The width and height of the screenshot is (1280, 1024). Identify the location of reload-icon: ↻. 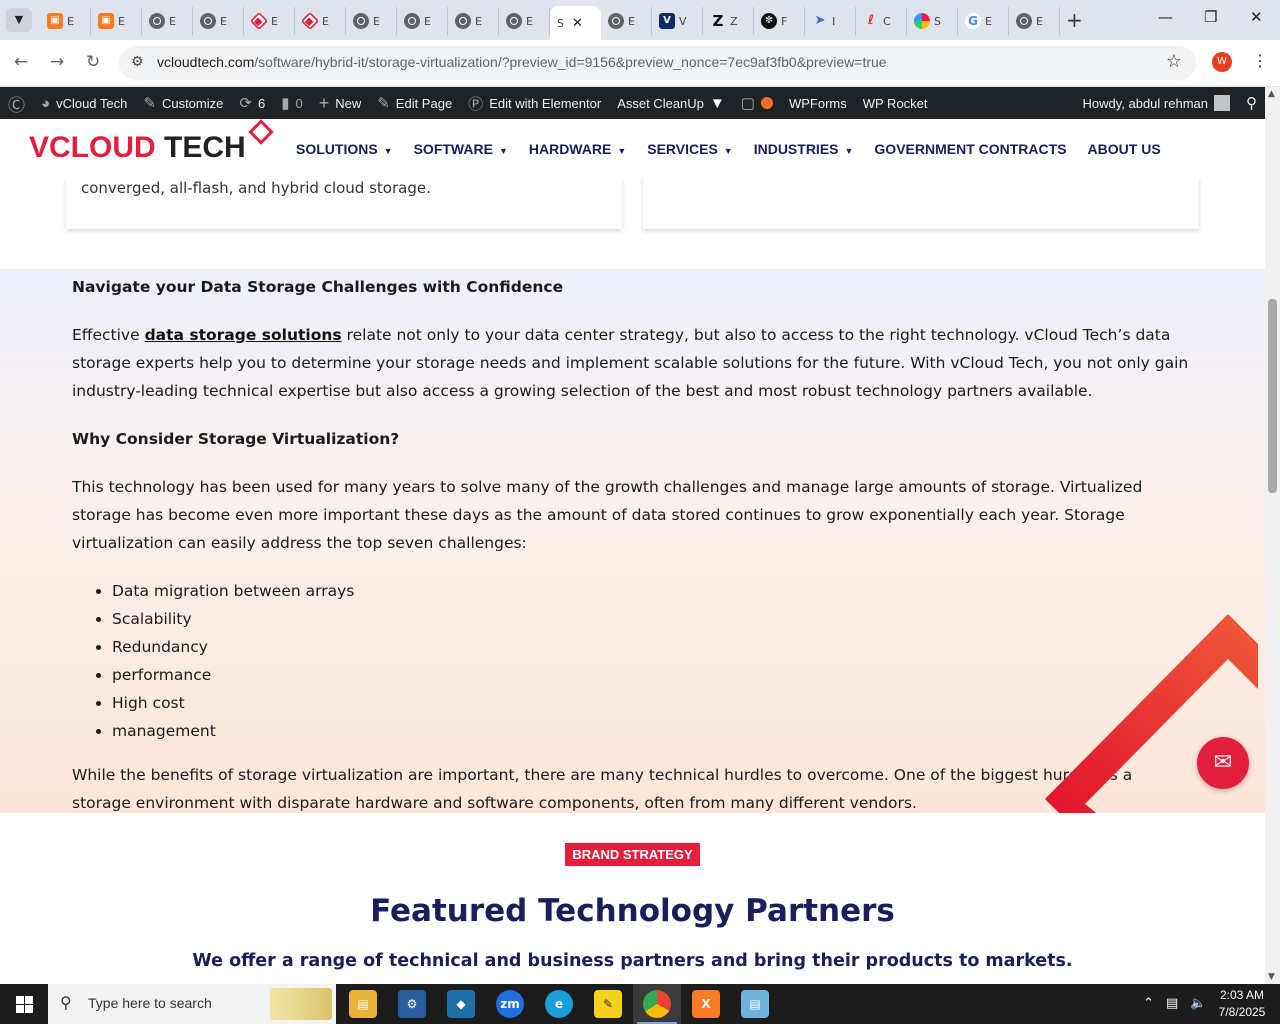
(93, 62).